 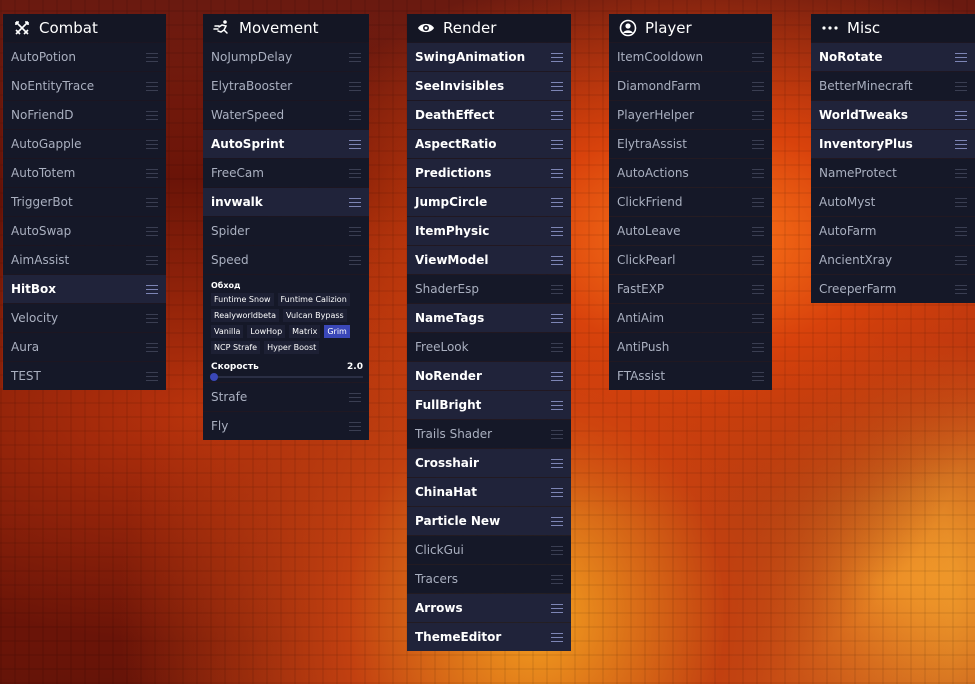 I want to click on mode-option-hyper-boost: Hyper Boost, so click(x=292, y=347).